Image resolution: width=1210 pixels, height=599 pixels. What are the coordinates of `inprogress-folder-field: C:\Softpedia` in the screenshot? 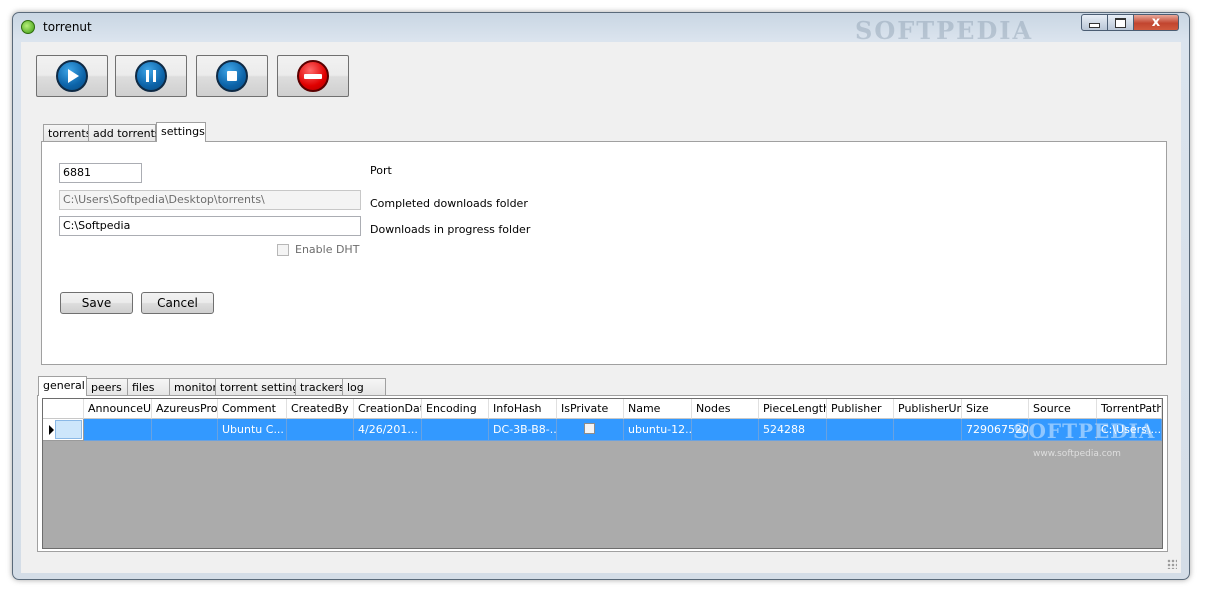 It's located at (210, 226).